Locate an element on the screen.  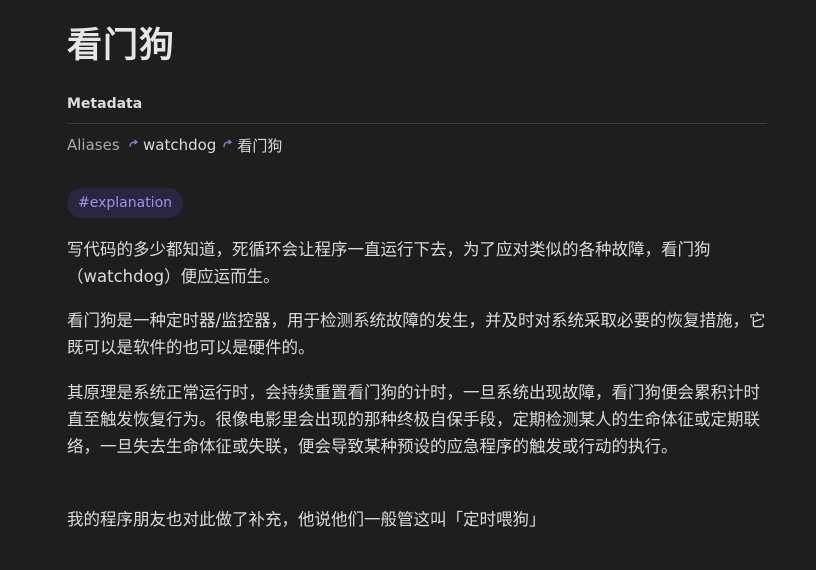
alias-label: watchdog is located at coordinates (180, 145).